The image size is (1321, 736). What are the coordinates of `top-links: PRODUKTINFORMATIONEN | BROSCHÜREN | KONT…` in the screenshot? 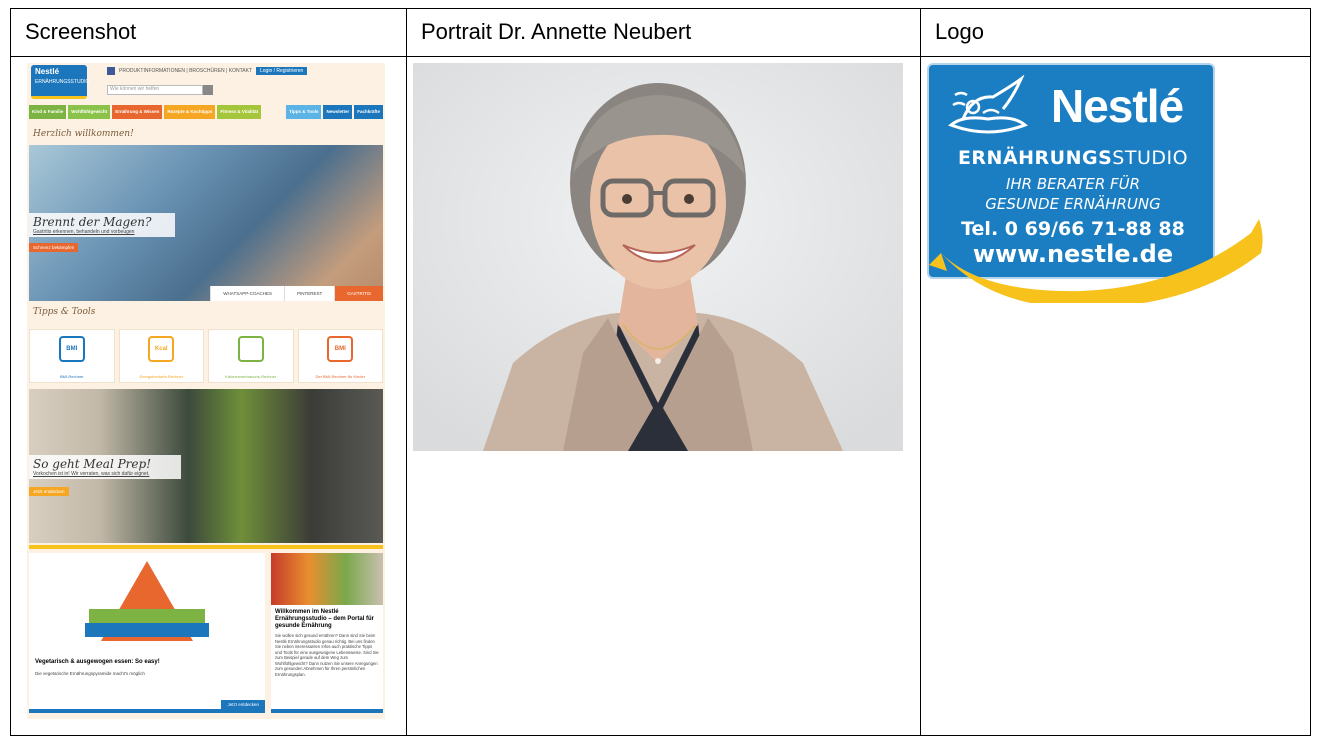 It's located at (207, 71).